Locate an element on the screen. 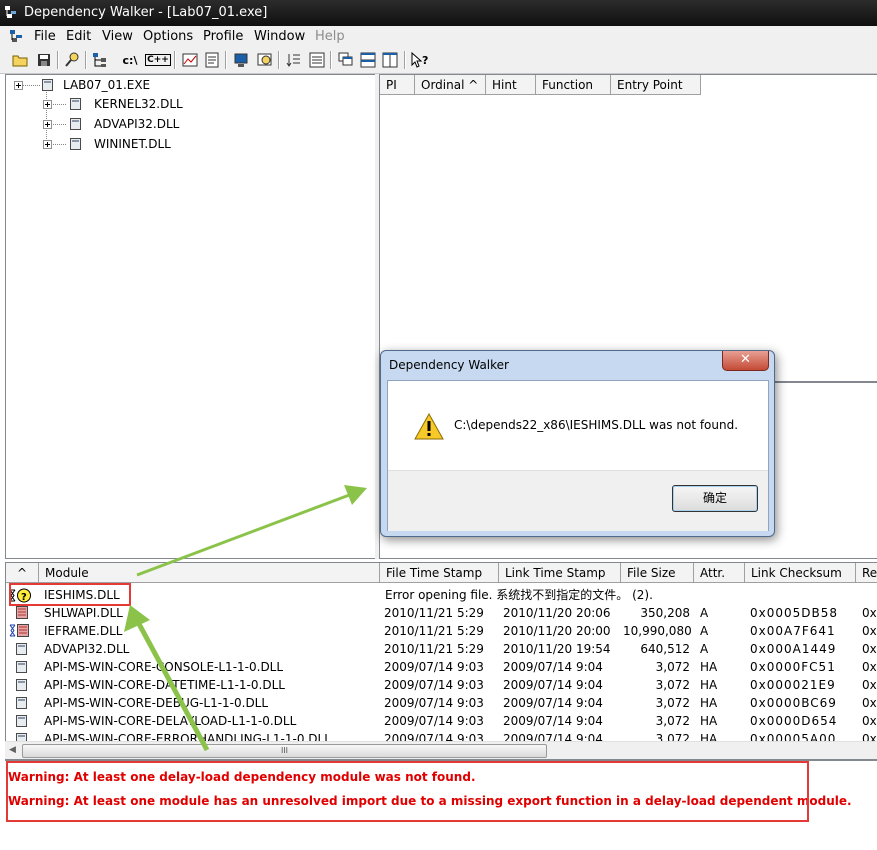 The width and height of the screenshot is (877, 850). col-sort: ^ is located at coordinates (22, 573).